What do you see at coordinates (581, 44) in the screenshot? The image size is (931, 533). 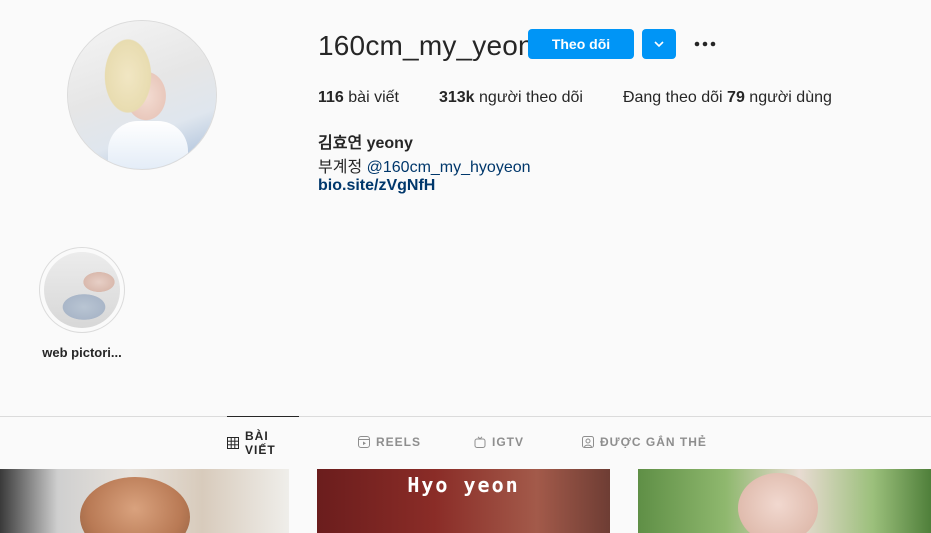 I see `follow-button: Theo dõi` at bounding box center [581, 44].